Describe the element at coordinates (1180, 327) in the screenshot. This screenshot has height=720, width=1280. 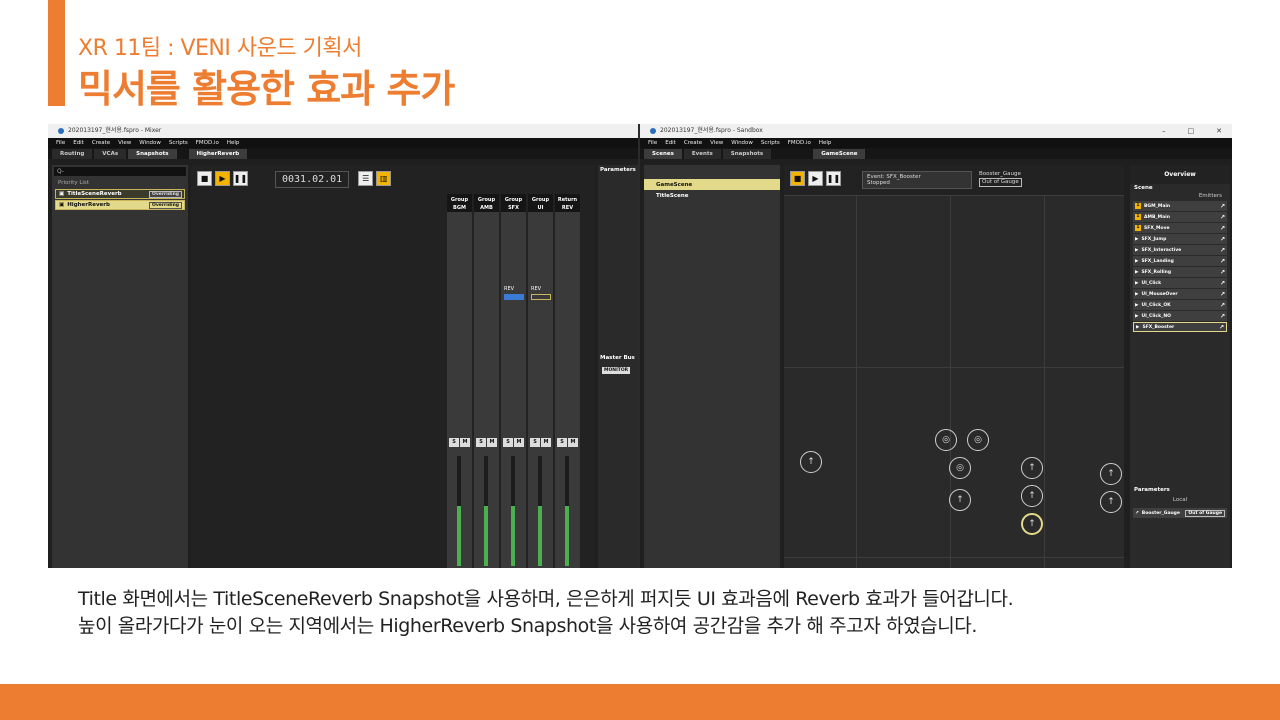
I see `emitter-item-selected: ▶ SFX_Booster ↗` at that location.